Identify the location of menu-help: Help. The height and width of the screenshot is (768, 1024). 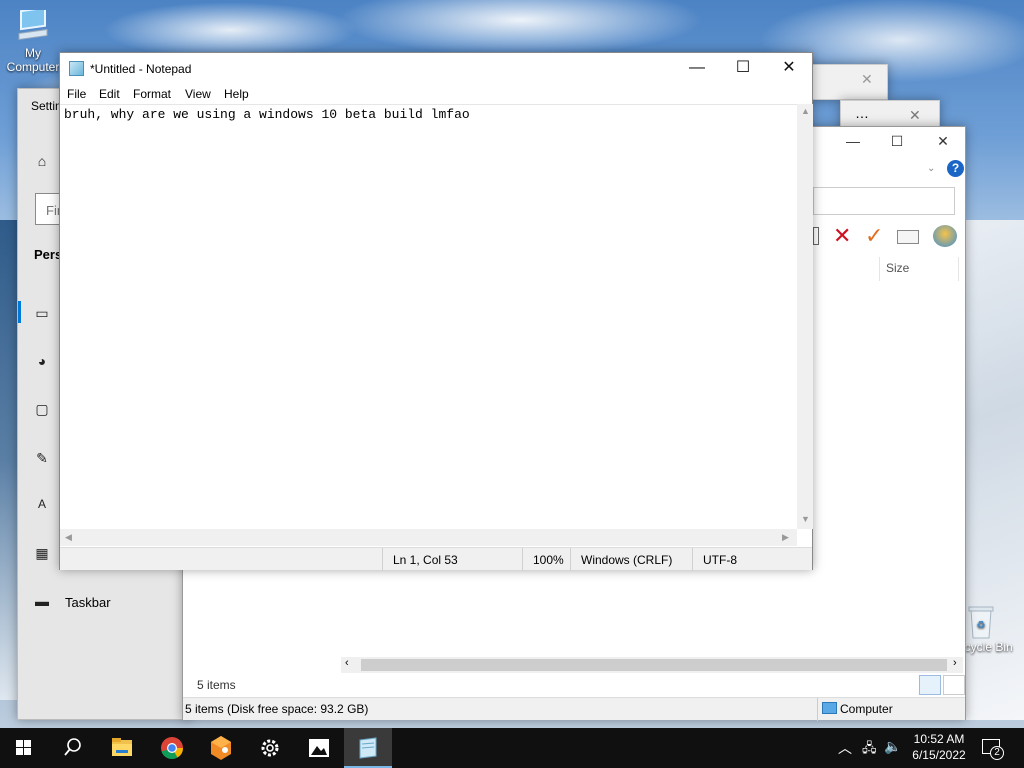
(236, 94).